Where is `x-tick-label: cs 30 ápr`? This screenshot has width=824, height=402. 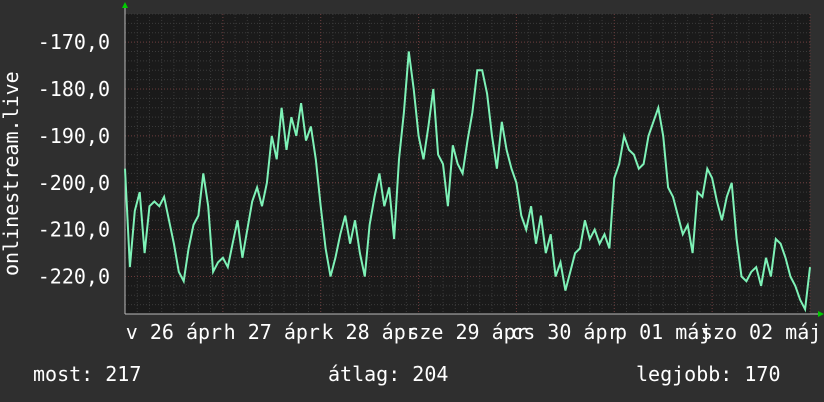 x-tick-label: cs 30 ápr is located at coordinates (565, 332).